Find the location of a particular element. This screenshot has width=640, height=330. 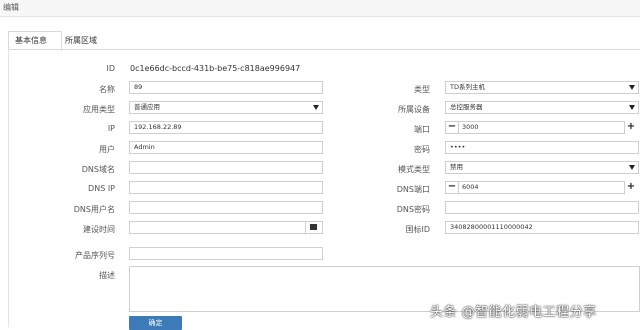

app-type-select: 普通应用 is located at coordinates (226, 107).